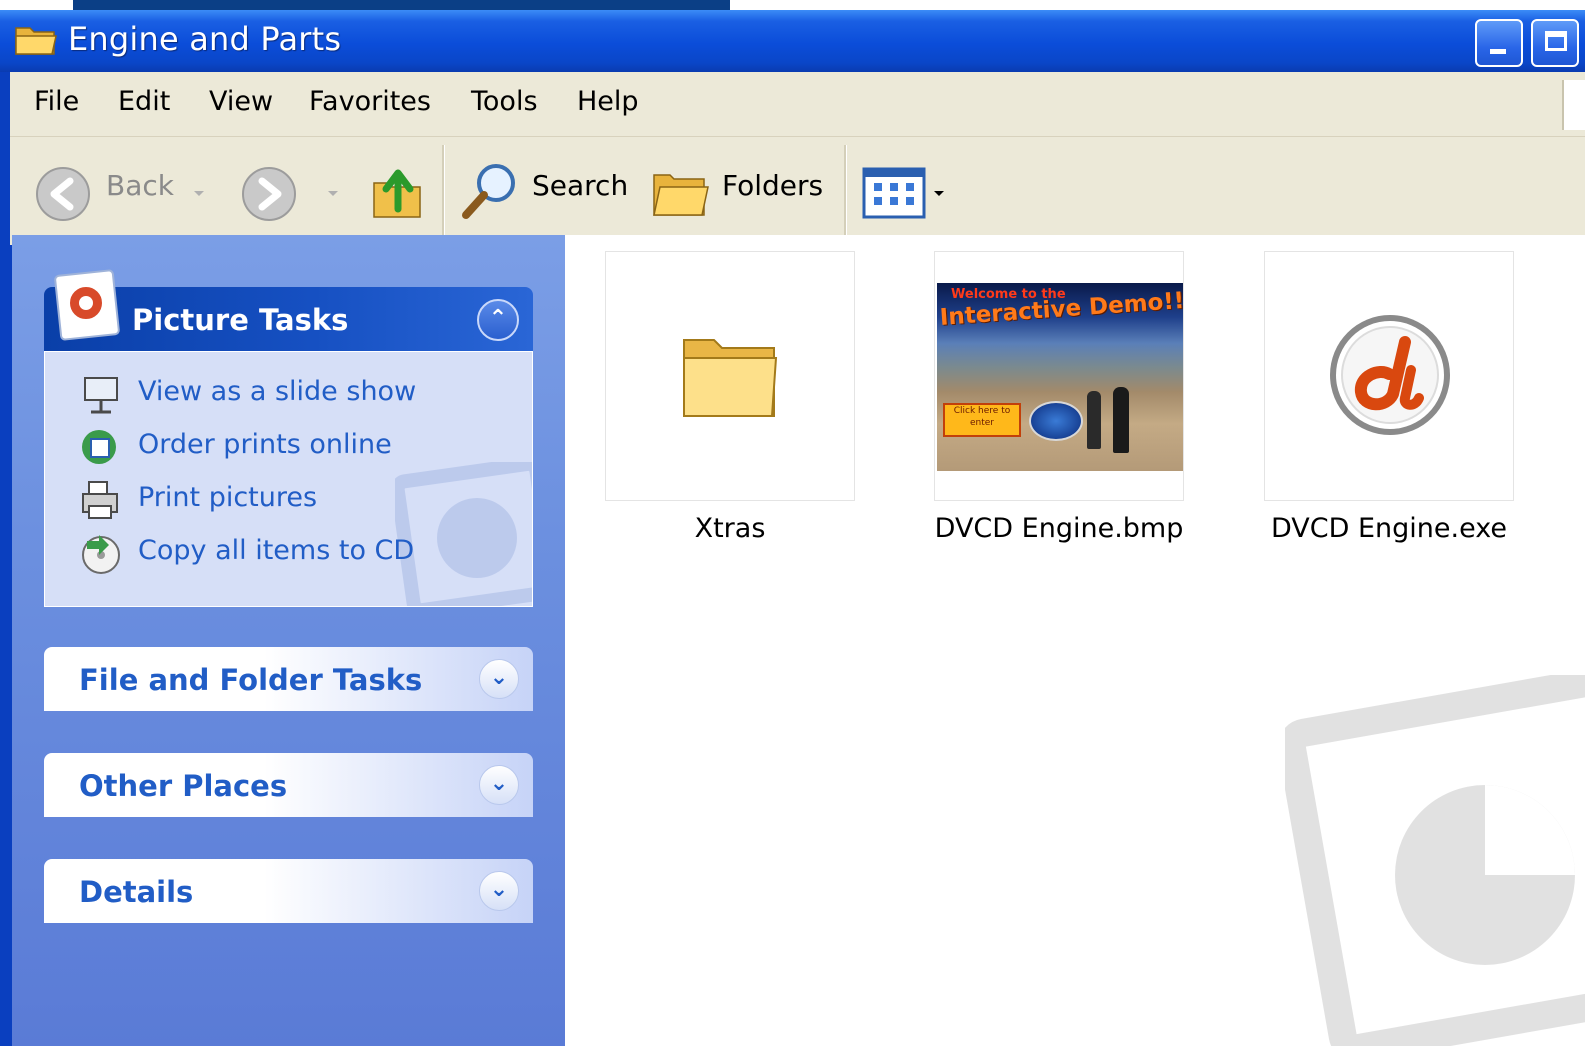 Image resolution: width=1585 pixels, height=1046 pixels. Describe the element at coordinates (681, 195) in the screenshot. I see `folders-icon` at that location.